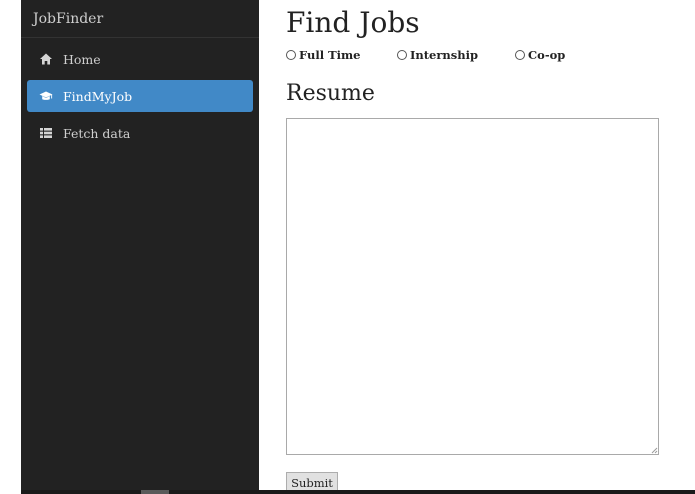 Image resolution: width=695 pixels, height=494 pixels. I want to click on sidebar-item-findmyjob: FindMyJob, so click(140, 96).